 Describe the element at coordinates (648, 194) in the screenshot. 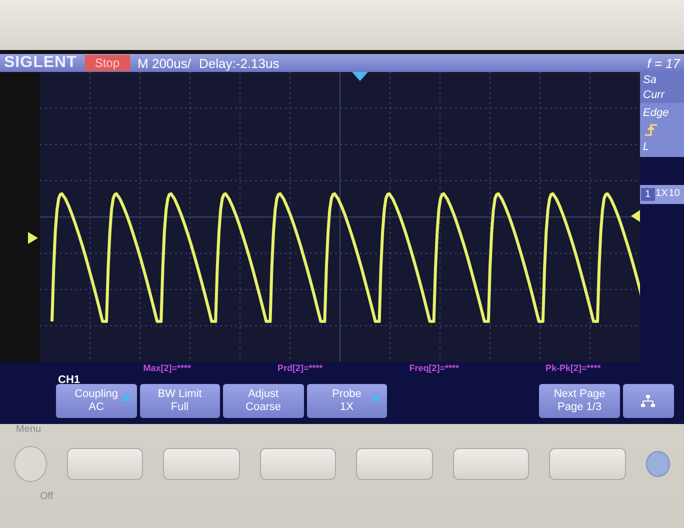

I see `channel-number: 1` at that location.